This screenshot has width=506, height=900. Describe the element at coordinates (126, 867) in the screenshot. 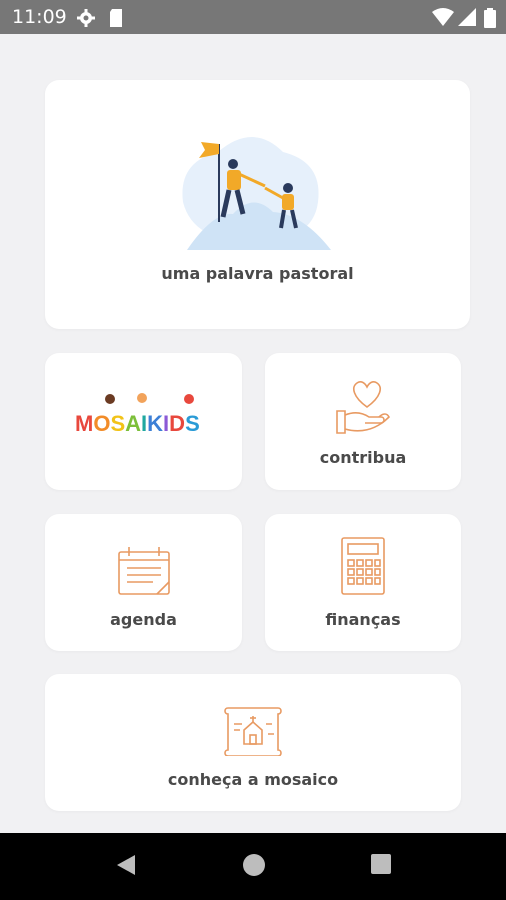

I see `back-icon` at that location.